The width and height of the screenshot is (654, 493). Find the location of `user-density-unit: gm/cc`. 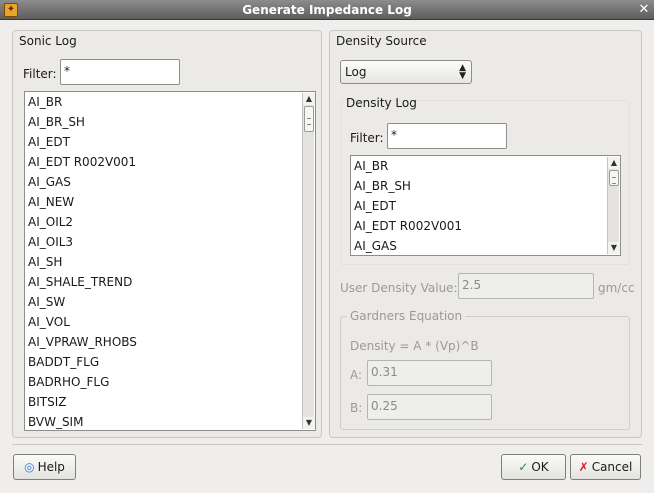

user-density-unit: gm/cc is located at coordinates (616, 288).